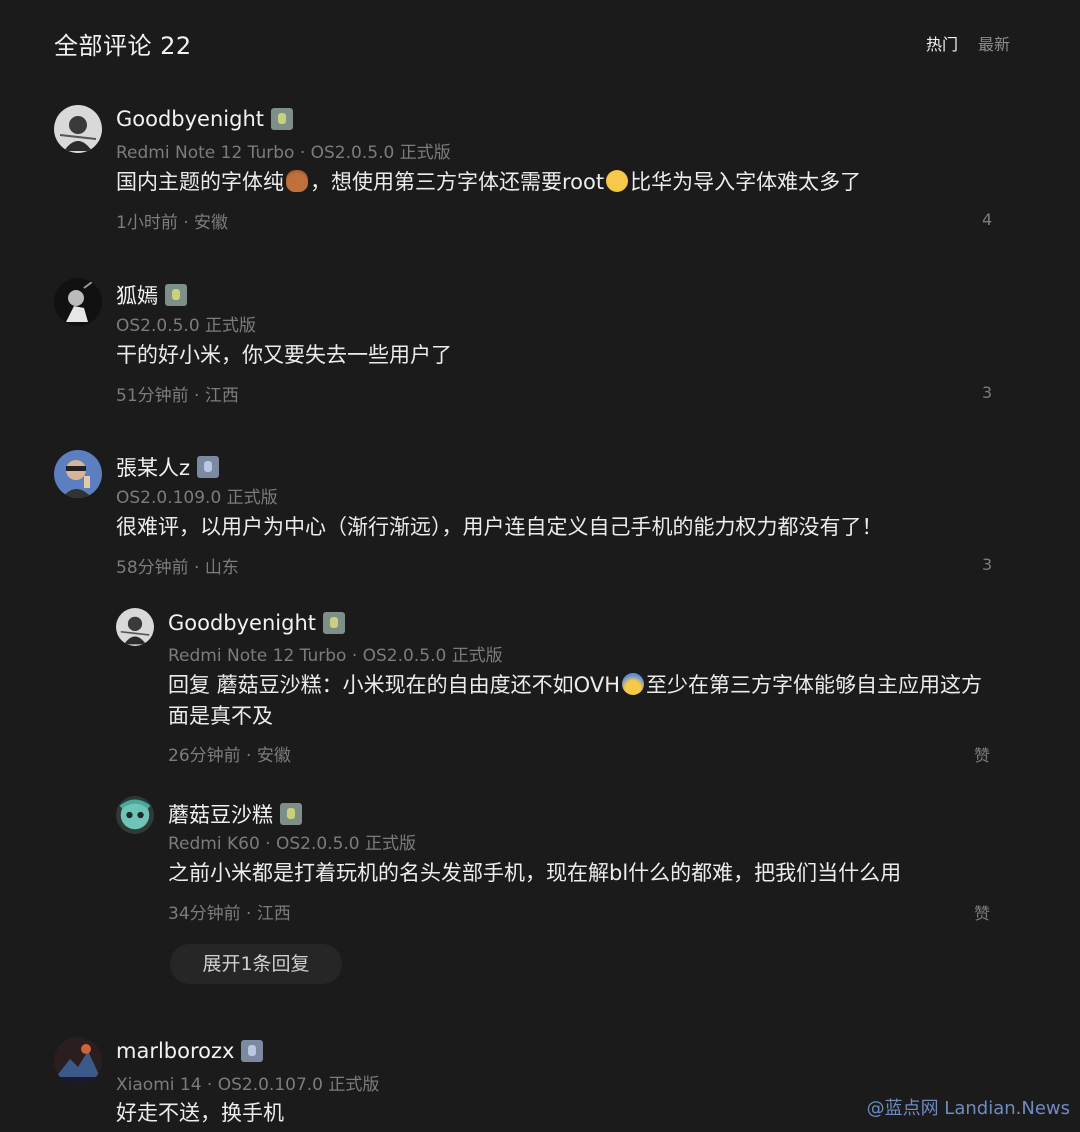 This screenshot has width=1080, height=1132. I want to click on username: 蘑菇豆沙糕, so click(220, 814).